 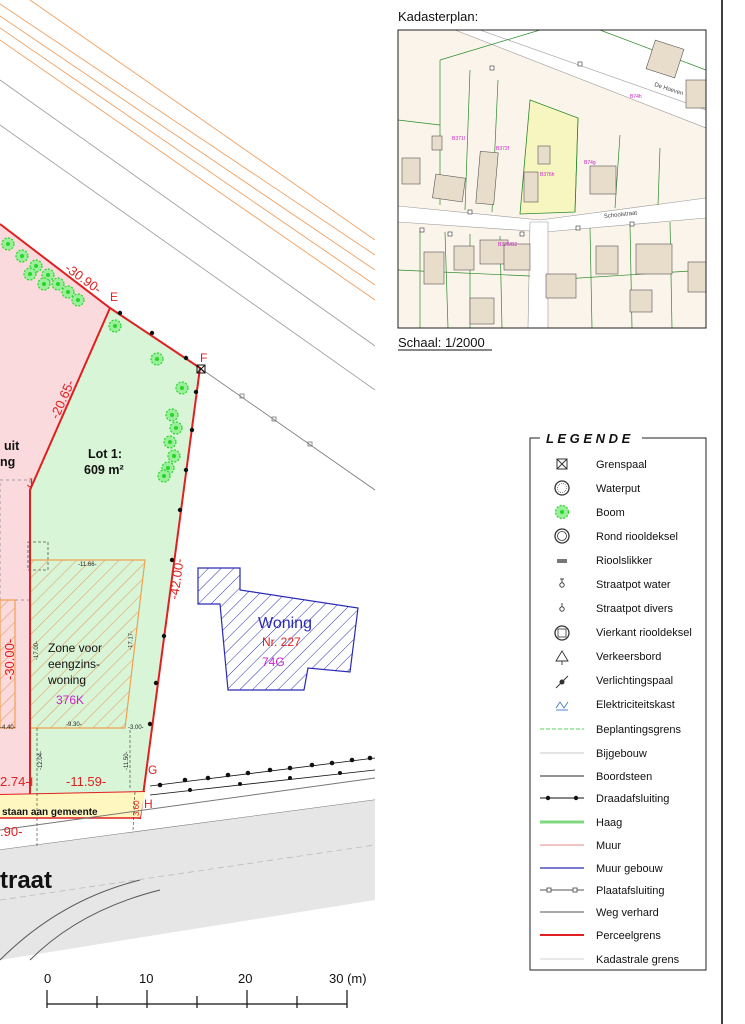 What do you see at coordinates (11, 831) in the screenshot?
I see `dim-left-90: .90-` at bounding box center [11, 831].